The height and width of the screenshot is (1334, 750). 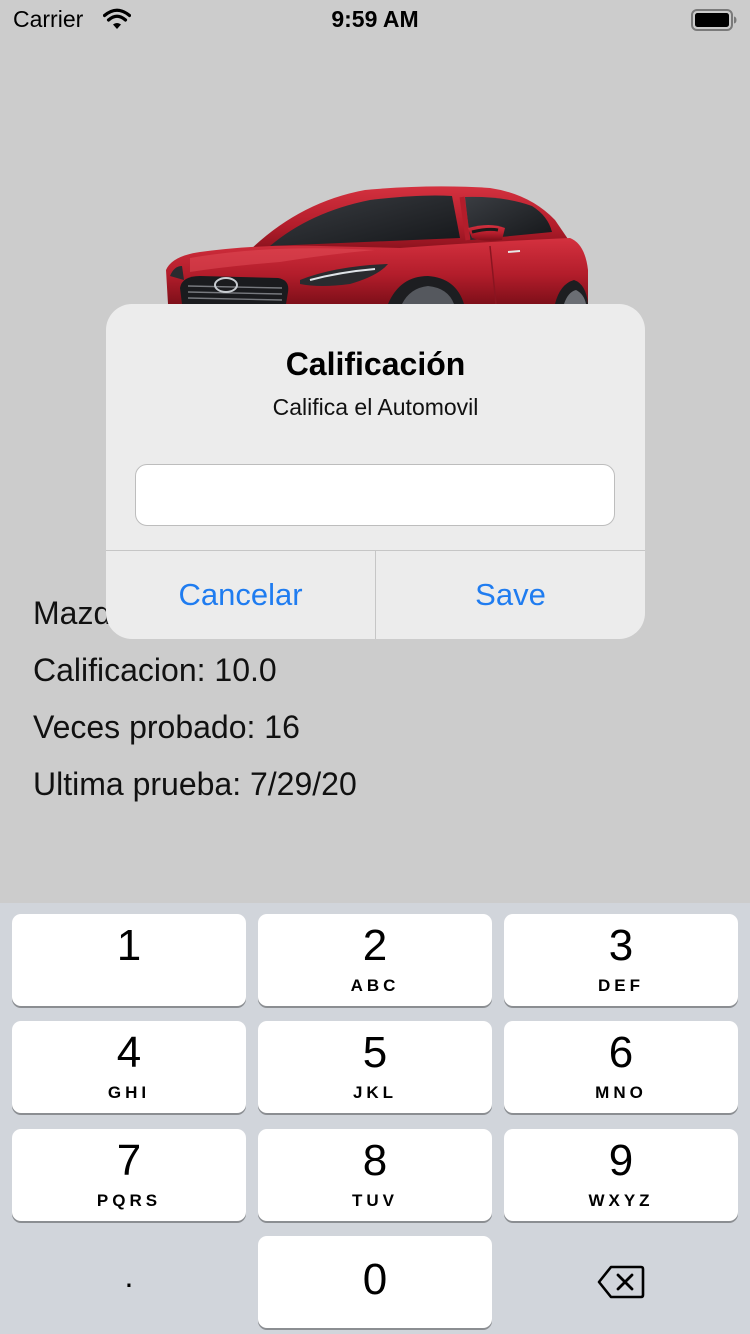 What do you see at coordinates (621, 1160) in the screenshot?
I see `key-digit: 9` at bounding box center [621, 1160].